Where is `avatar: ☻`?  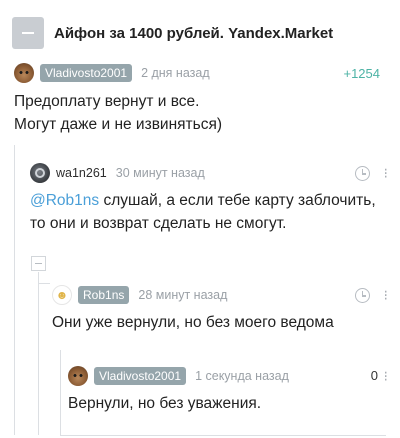 avatar: ☻ is located at coordinates (62, 295).